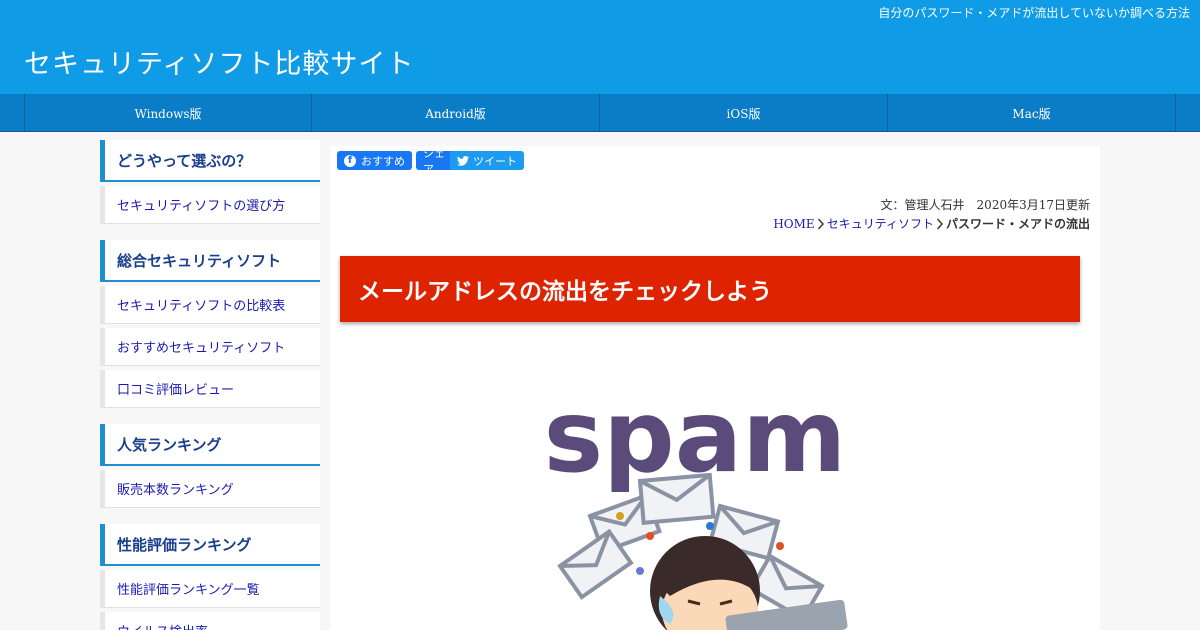  What do you see at coordinates (495, 161) in the screenshot?
I see `tweet-label: ツイート` at bounding box center [495, 161].